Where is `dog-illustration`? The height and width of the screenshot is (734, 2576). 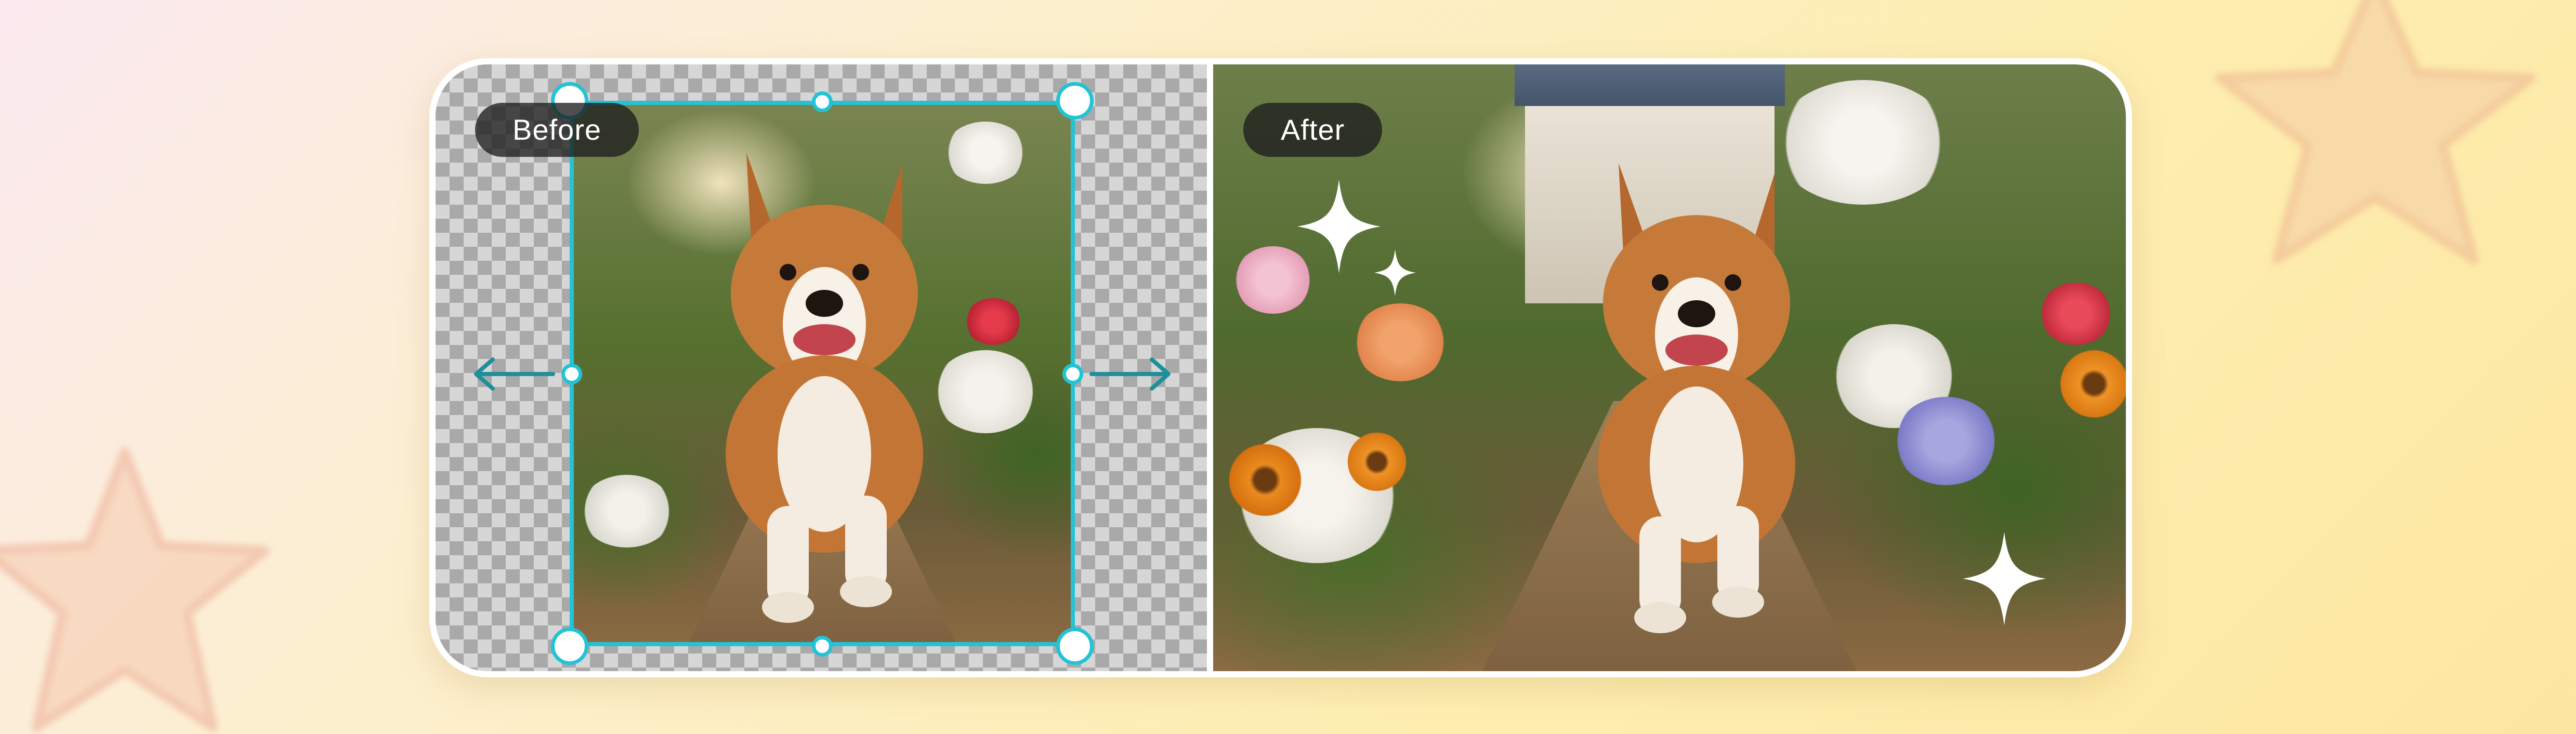 dog-illustration is located at coordinates (1697, 398).